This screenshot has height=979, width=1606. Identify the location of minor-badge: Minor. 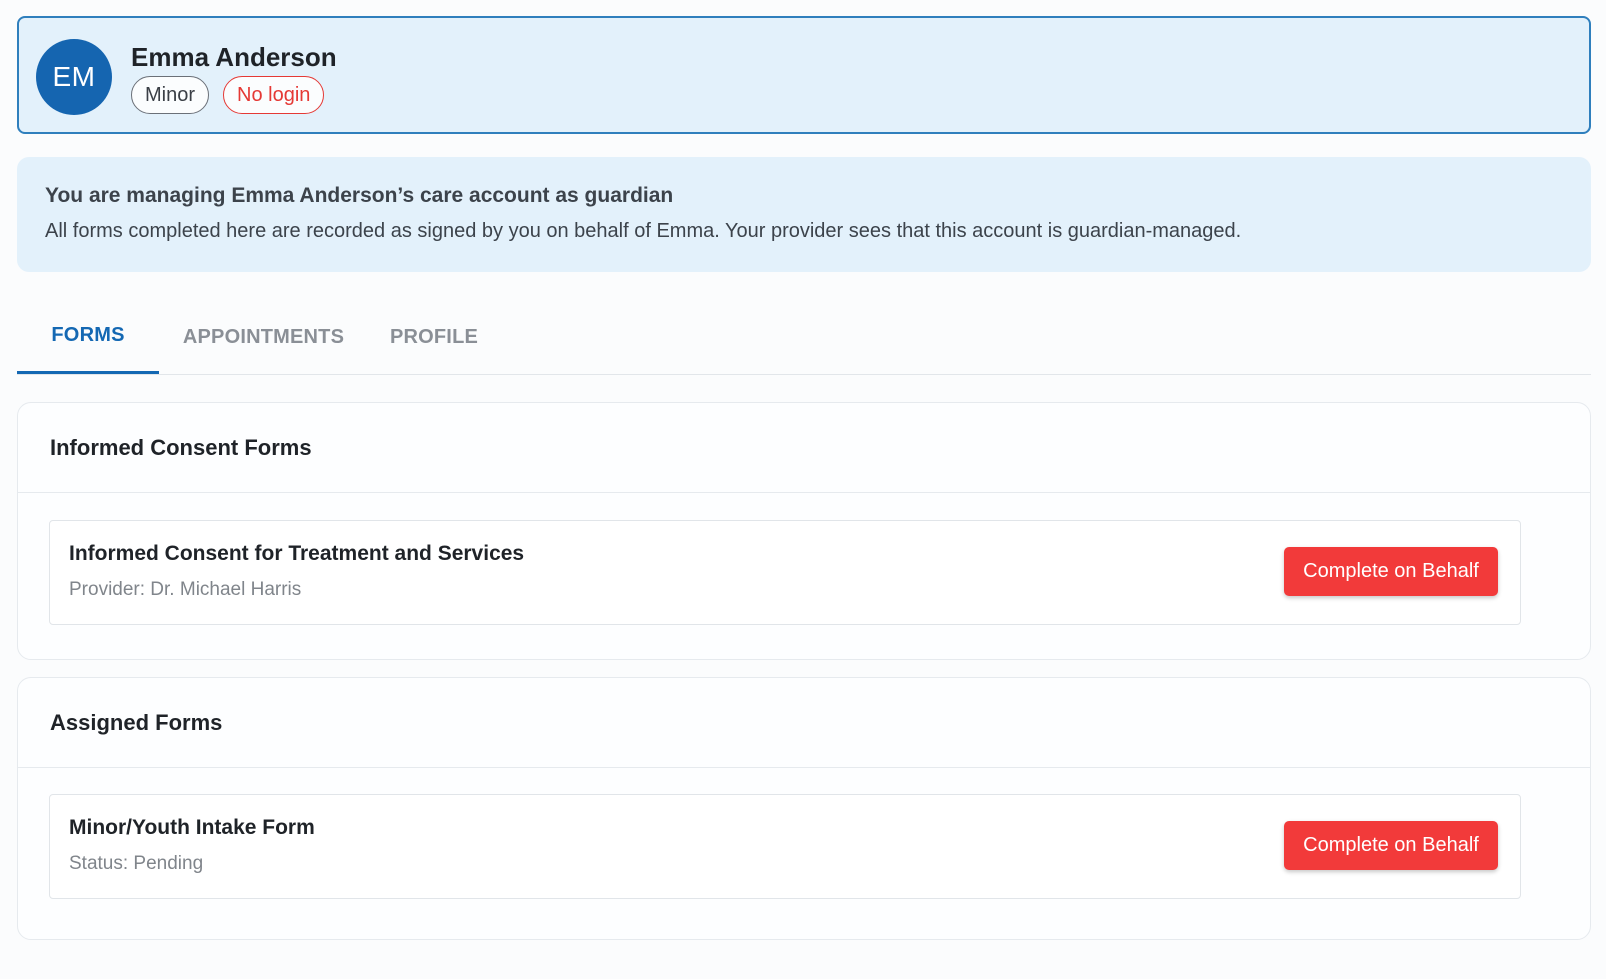
(170, 95).